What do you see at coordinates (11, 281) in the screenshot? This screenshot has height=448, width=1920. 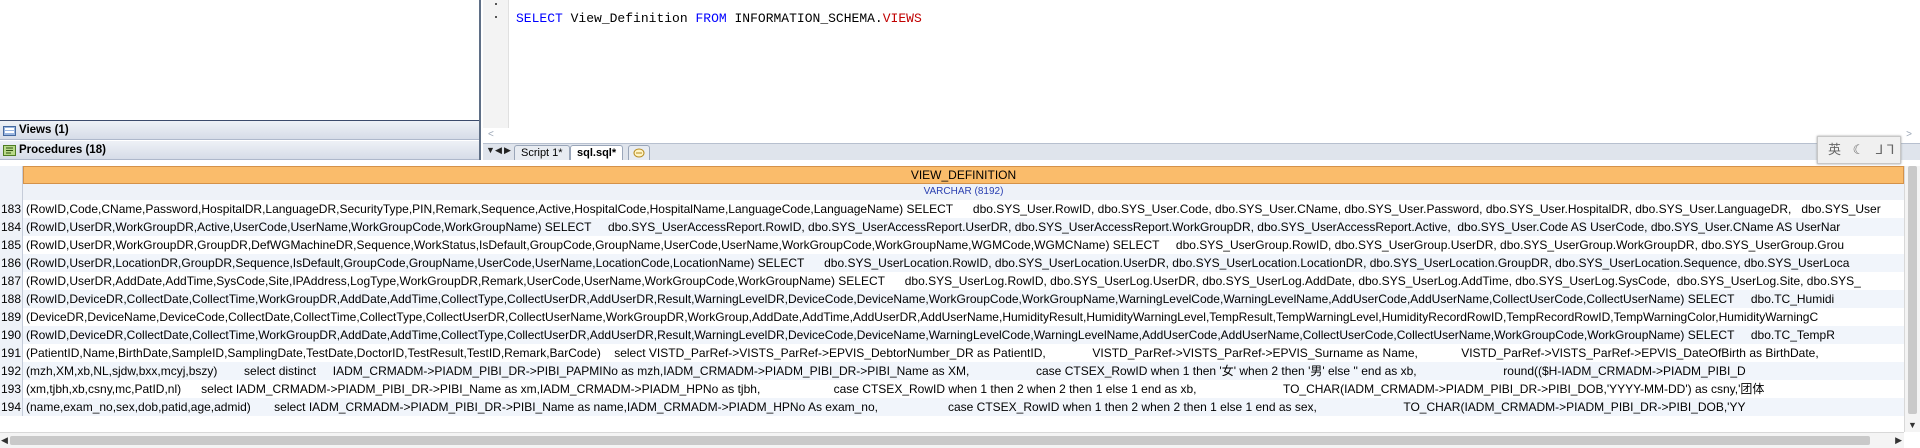 I see `row-number: 187` at bounding box center [11, 281].